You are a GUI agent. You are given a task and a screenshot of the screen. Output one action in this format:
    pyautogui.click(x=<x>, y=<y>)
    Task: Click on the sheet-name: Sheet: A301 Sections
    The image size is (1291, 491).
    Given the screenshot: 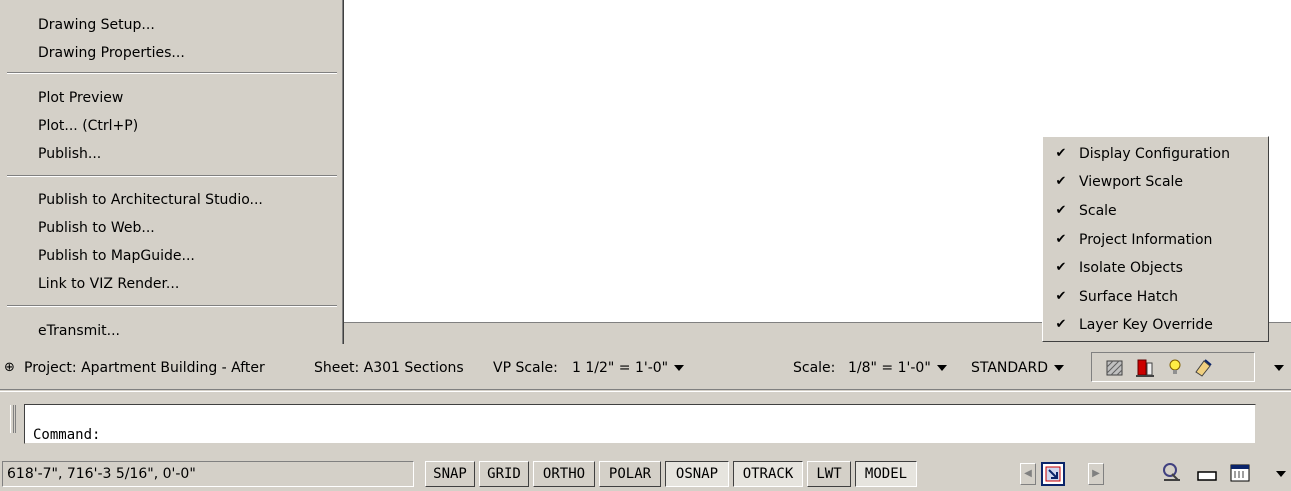 What is the action you would take?
    pyautogui.click(x=389, y=368)
    